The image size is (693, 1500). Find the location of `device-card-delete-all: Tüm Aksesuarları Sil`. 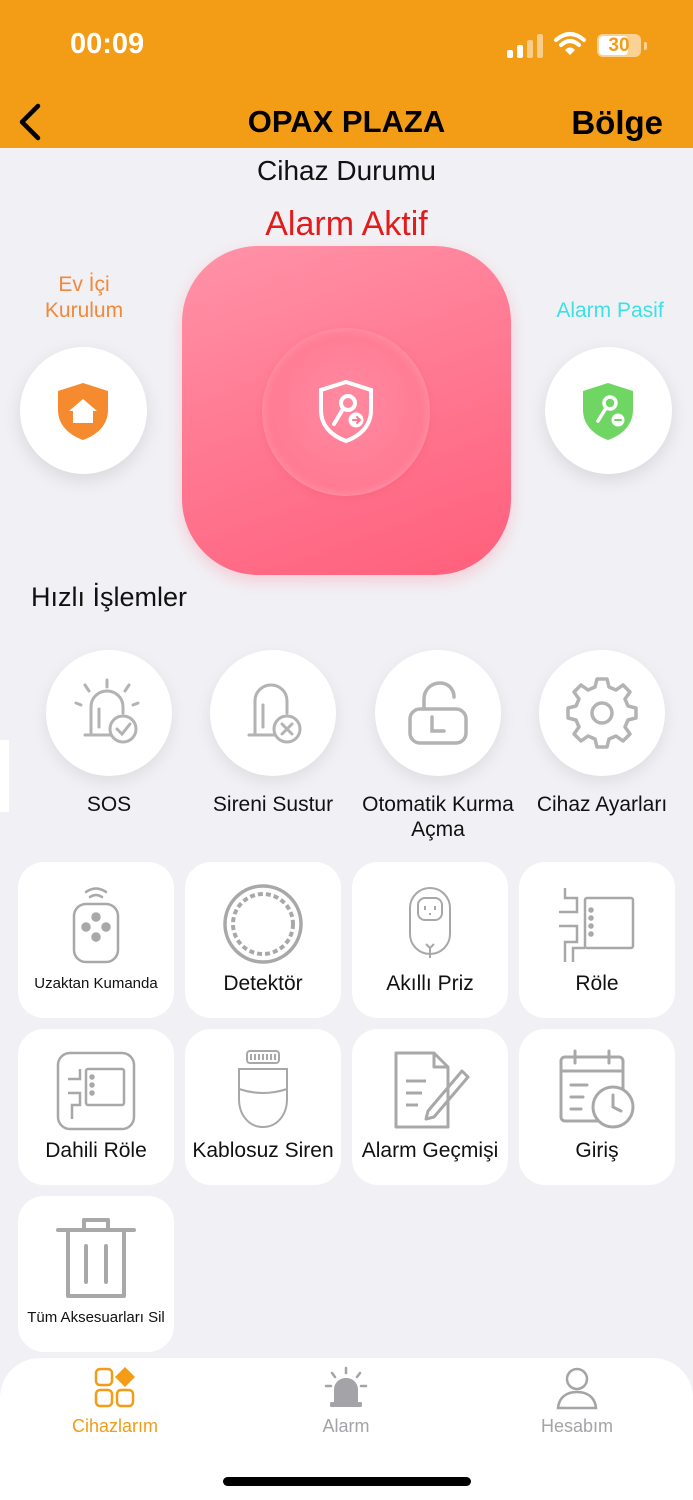

device-card-delete-all: Tüm Aksesuarları Sil is located at coordinates (96, 1274).